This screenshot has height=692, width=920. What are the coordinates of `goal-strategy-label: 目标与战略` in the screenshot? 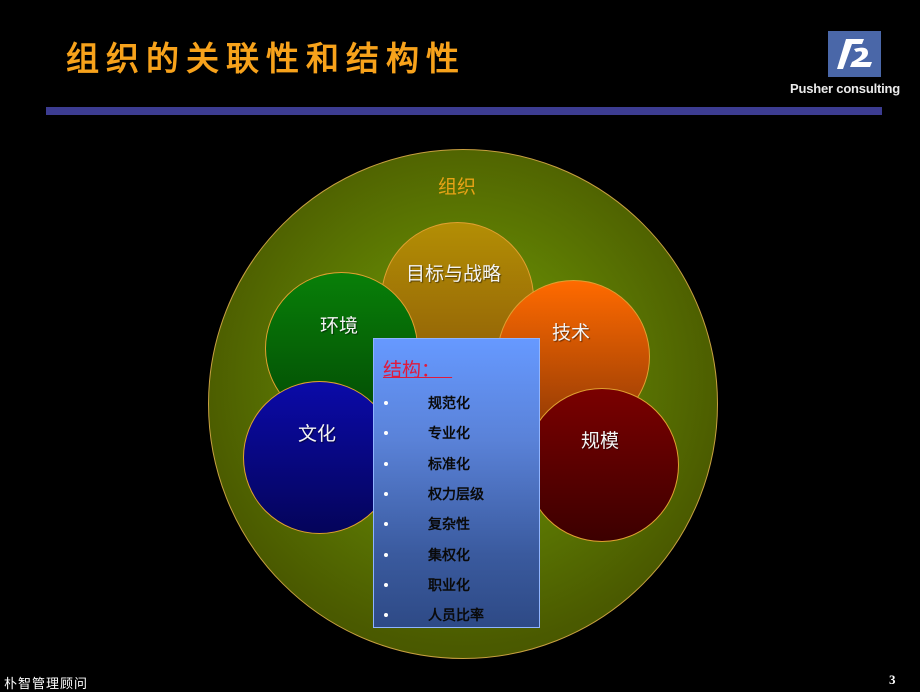 It's located at (454, 274).